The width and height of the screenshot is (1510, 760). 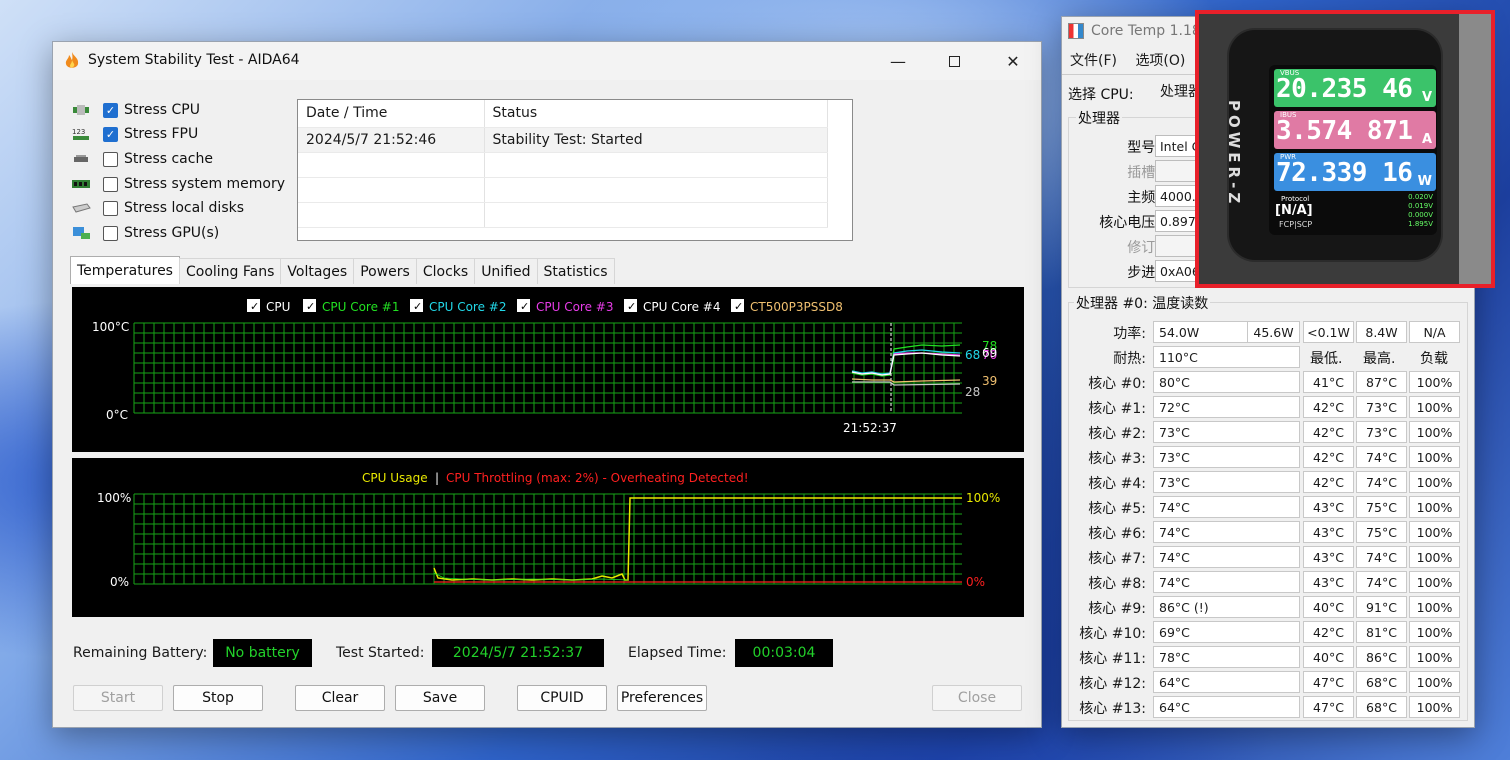 I want to click on core-temp: 74°C, so click(x=1226, y=582).